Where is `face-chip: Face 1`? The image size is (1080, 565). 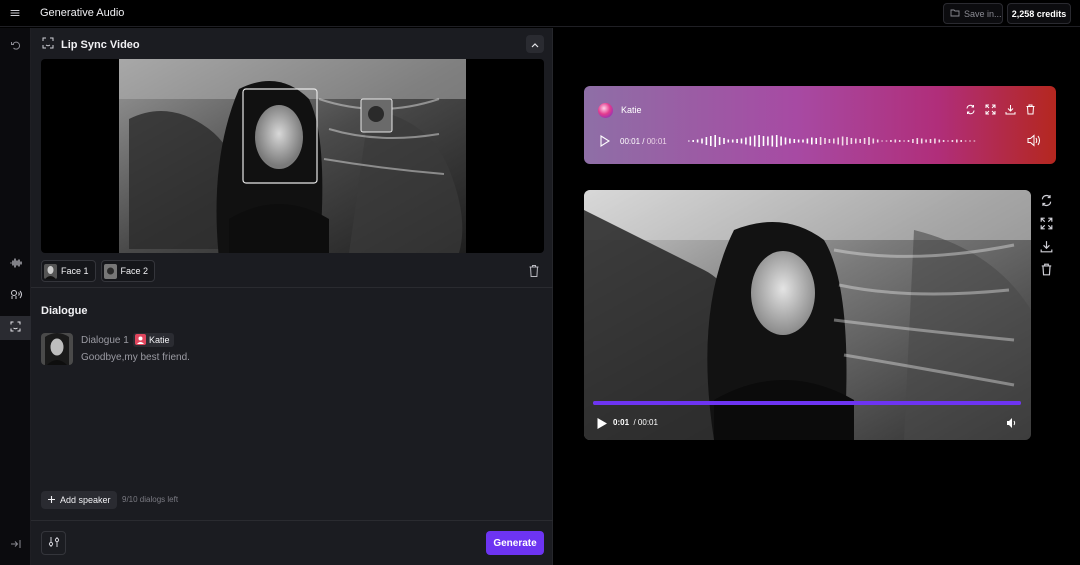 face-chip: Face 1 is located at coordinates (68, 271).